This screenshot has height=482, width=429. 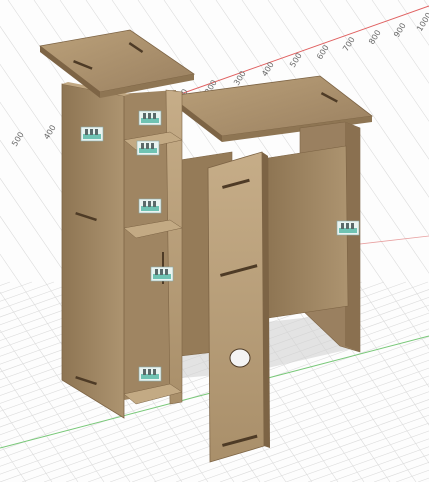 I want to click on ruler-tick: 300, so click(x=240, y=78).